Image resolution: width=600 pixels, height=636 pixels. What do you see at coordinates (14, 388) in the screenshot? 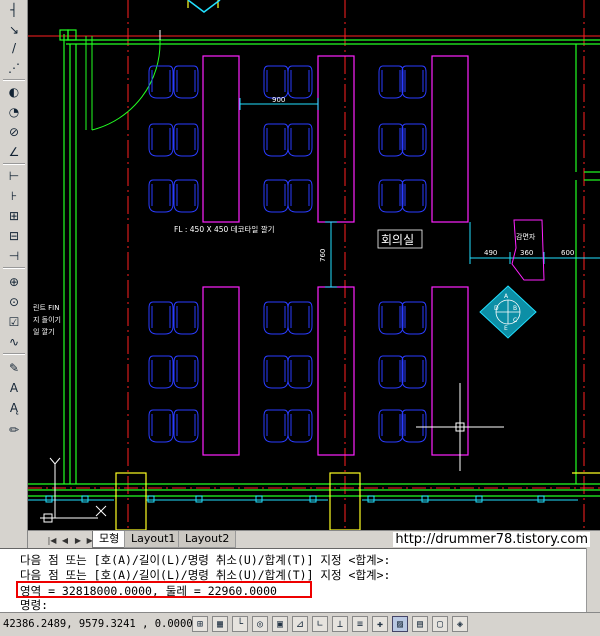
I see `dimension-text-edit-icon: A` at bounding box center [14, 388].